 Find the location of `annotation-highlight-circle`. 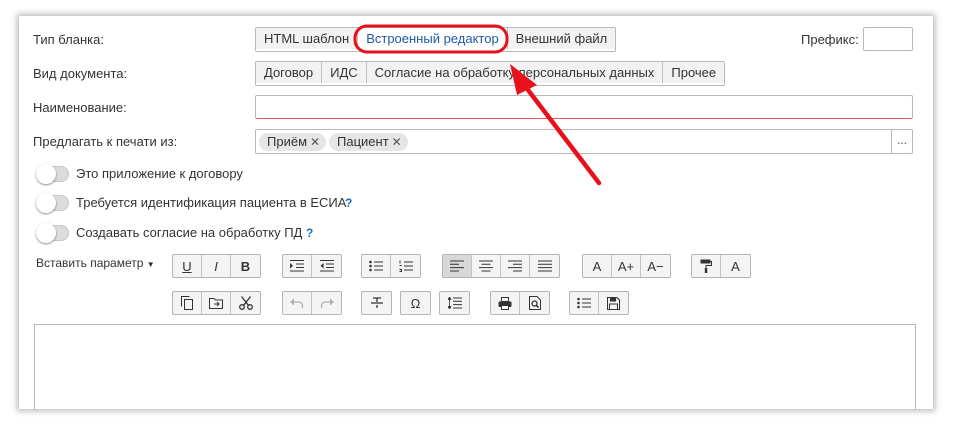

annotation-highlight-circle is located at coordinates (431, 39).